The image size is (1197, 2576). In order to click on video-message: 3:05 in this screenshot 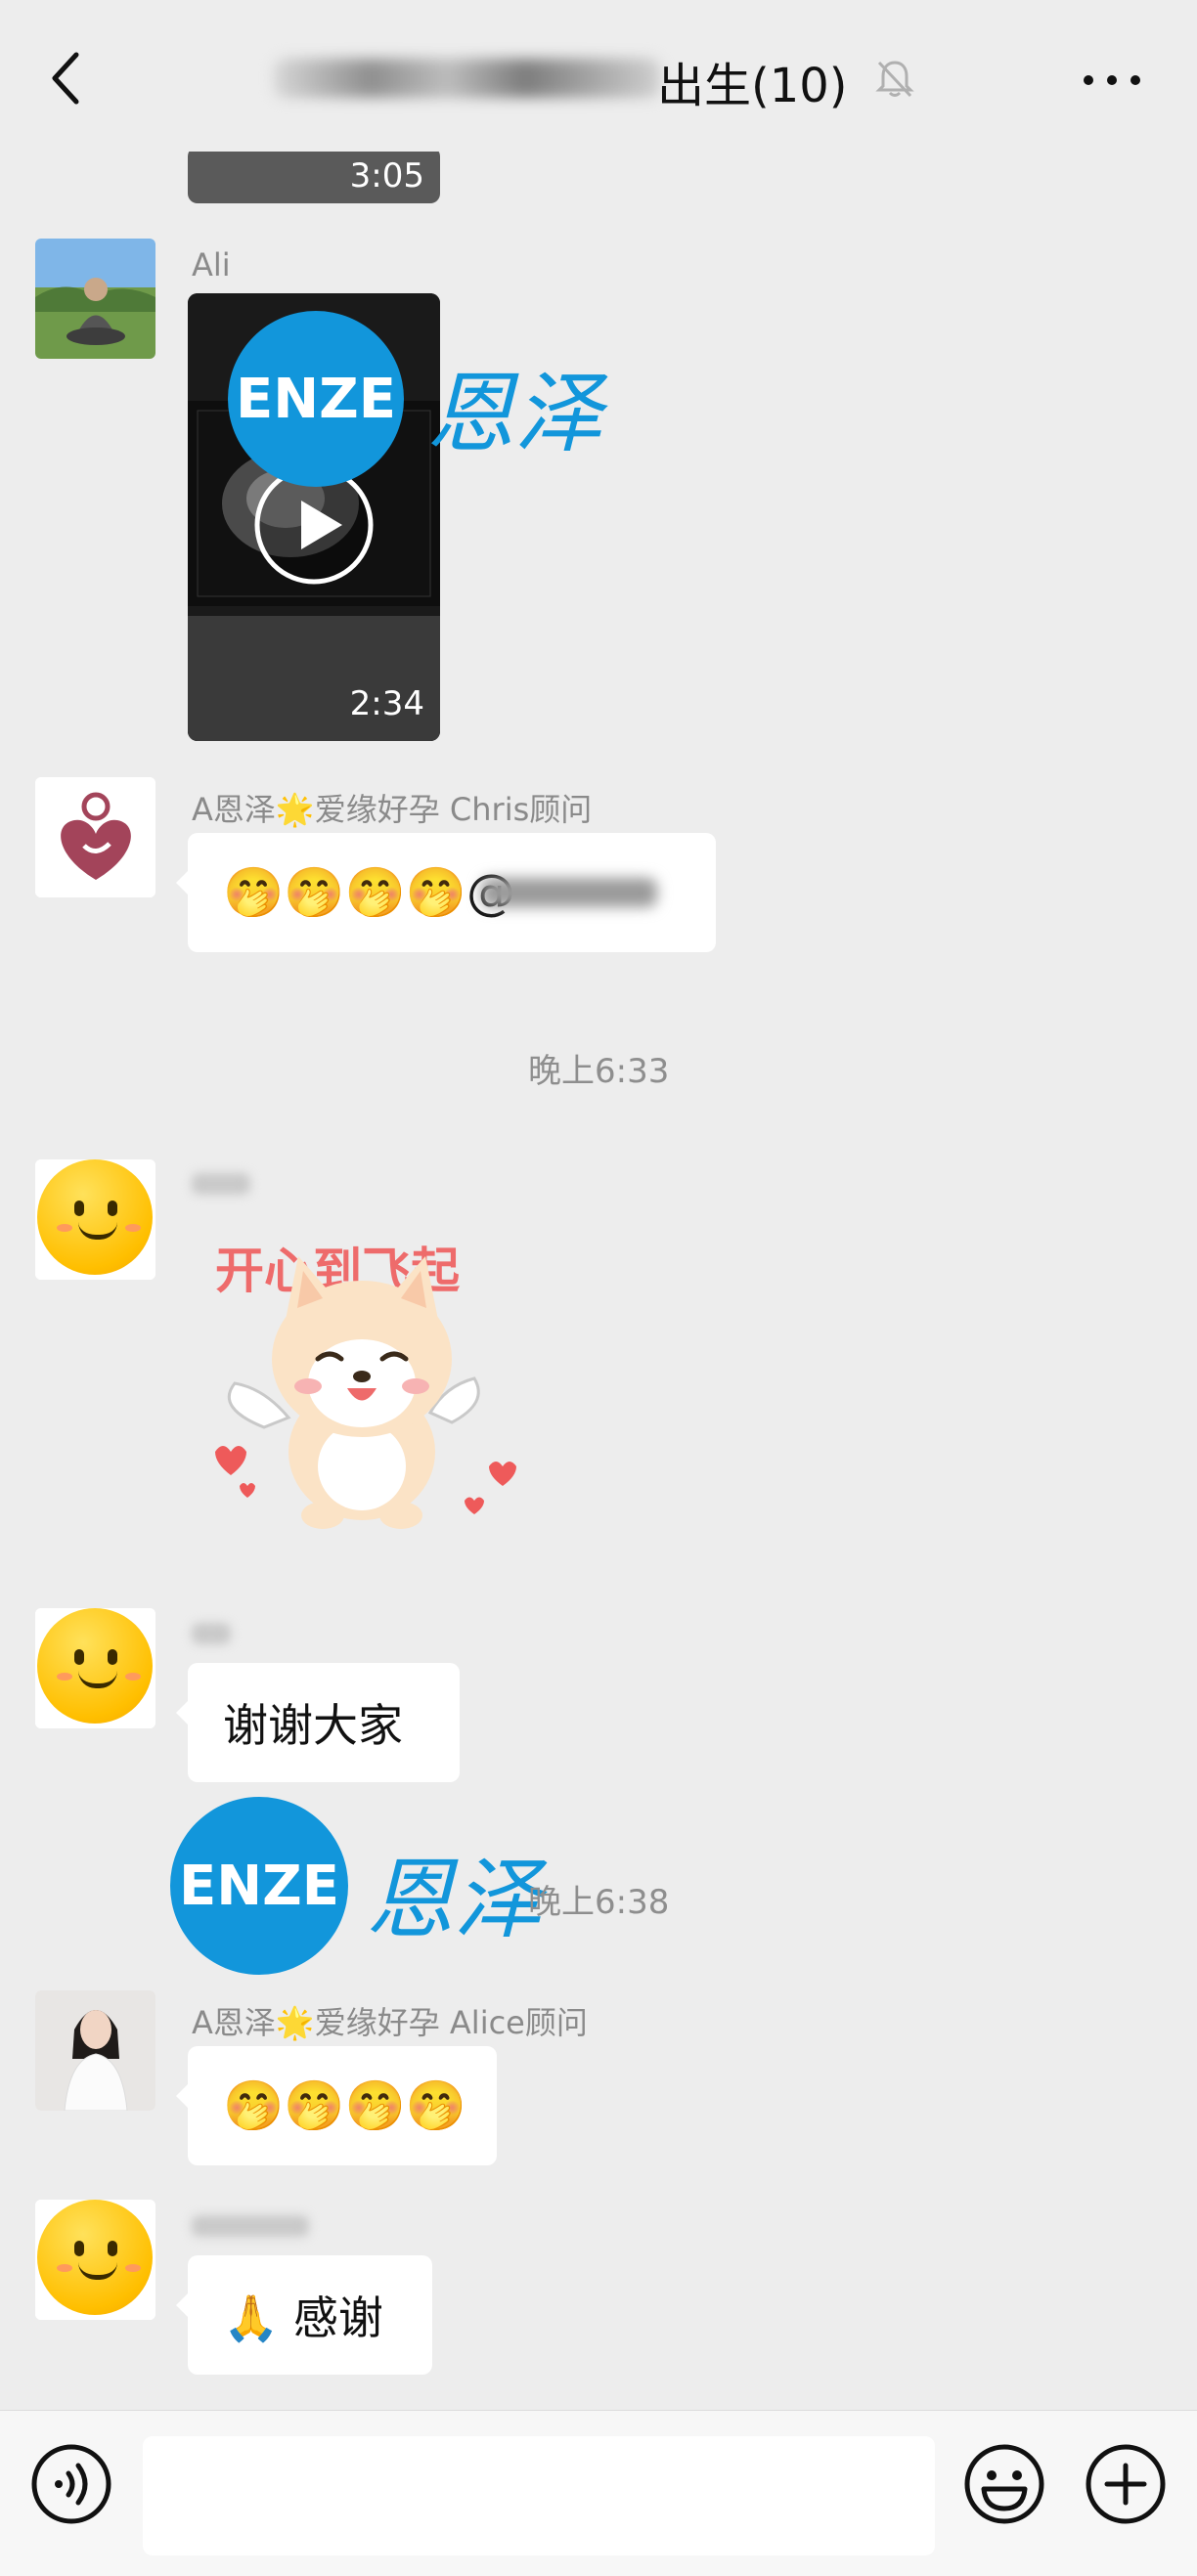, I will do `click(314, 175)`.